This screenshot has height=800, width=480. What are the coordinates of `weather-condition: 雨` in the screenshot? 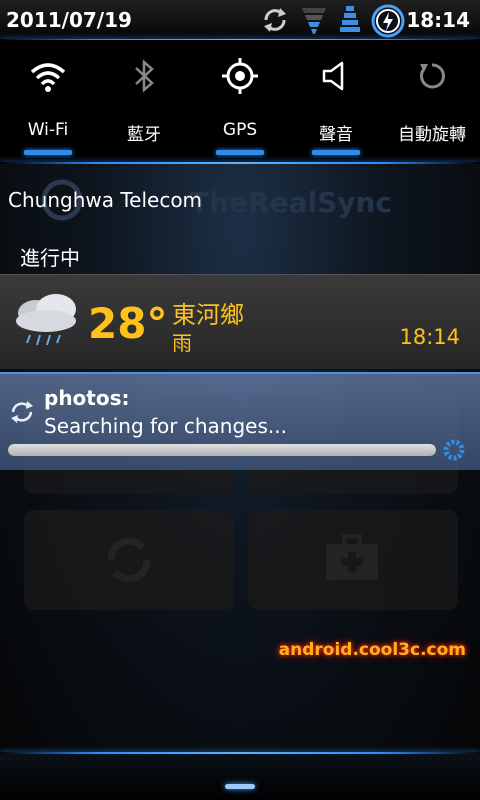 It's located at (182, 343).